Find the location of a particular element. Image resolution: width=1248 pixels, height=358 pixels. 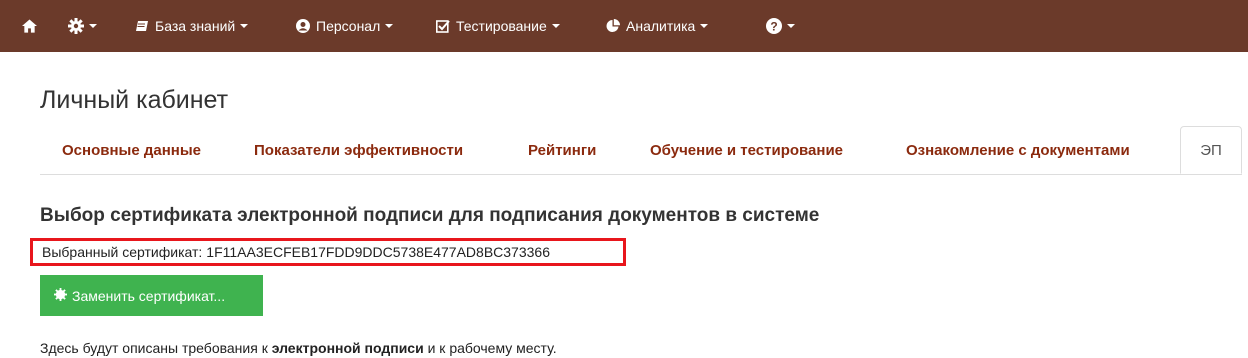

user-circle-icon is located at coordinates (303, 26).